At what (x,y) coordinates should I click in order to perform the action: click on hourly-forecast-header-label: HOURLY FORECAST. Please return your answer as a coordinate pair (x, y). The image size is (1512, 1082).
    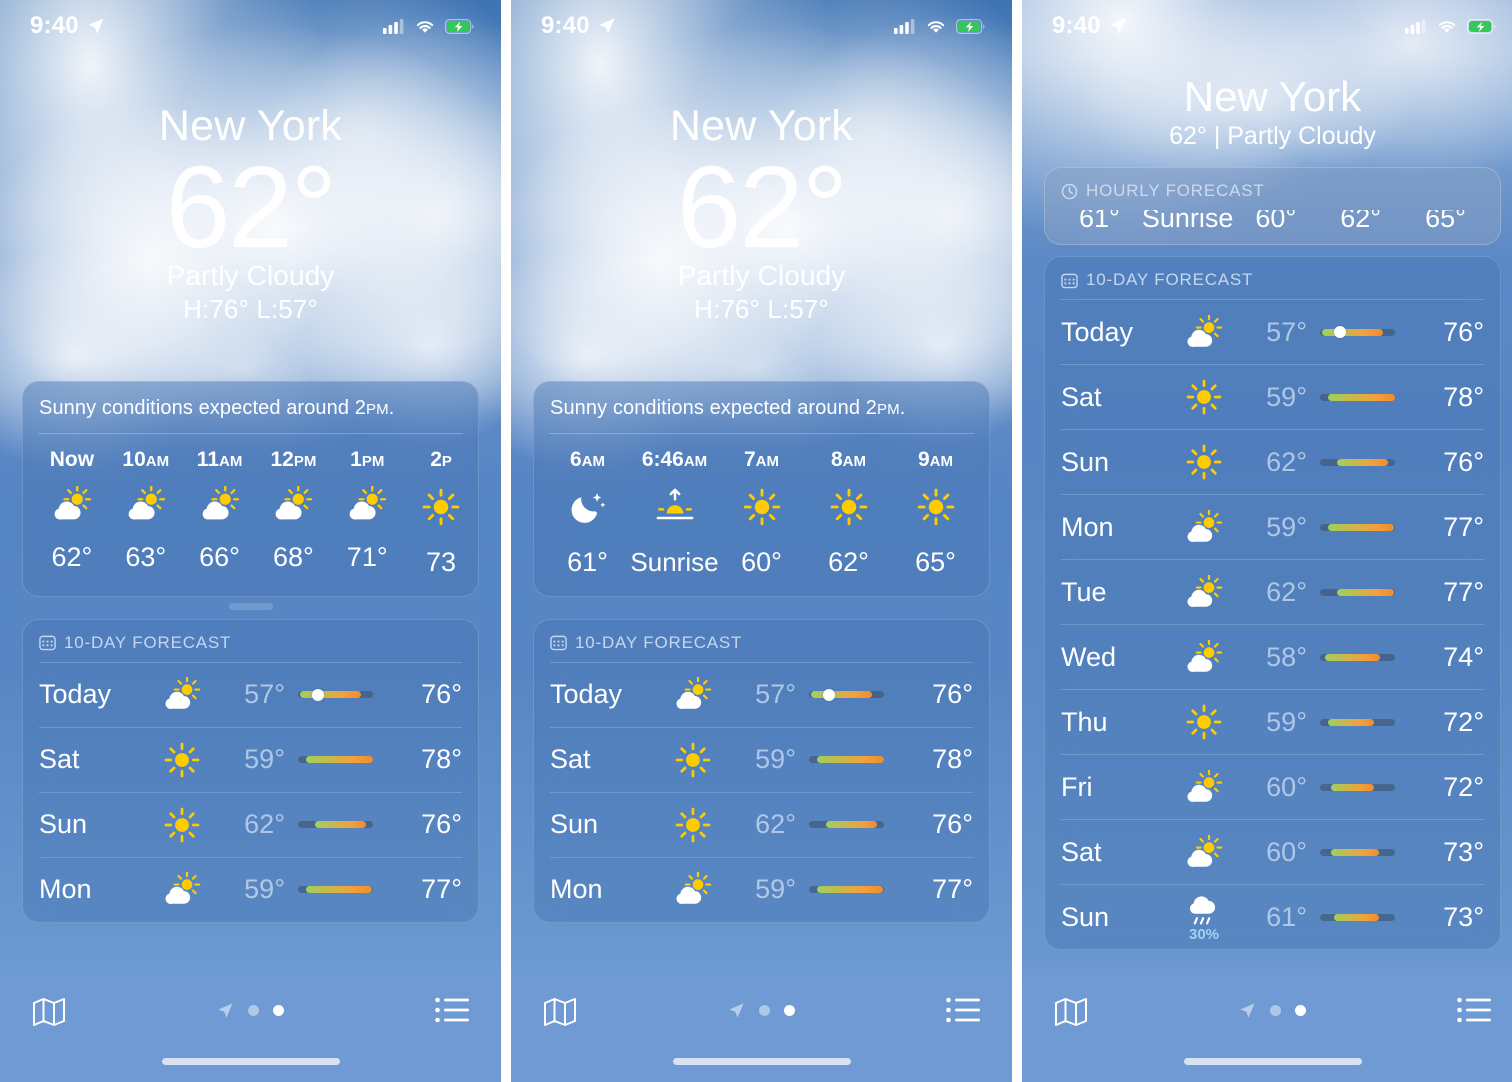
    Looking at the image, I should click on (1175, 191).